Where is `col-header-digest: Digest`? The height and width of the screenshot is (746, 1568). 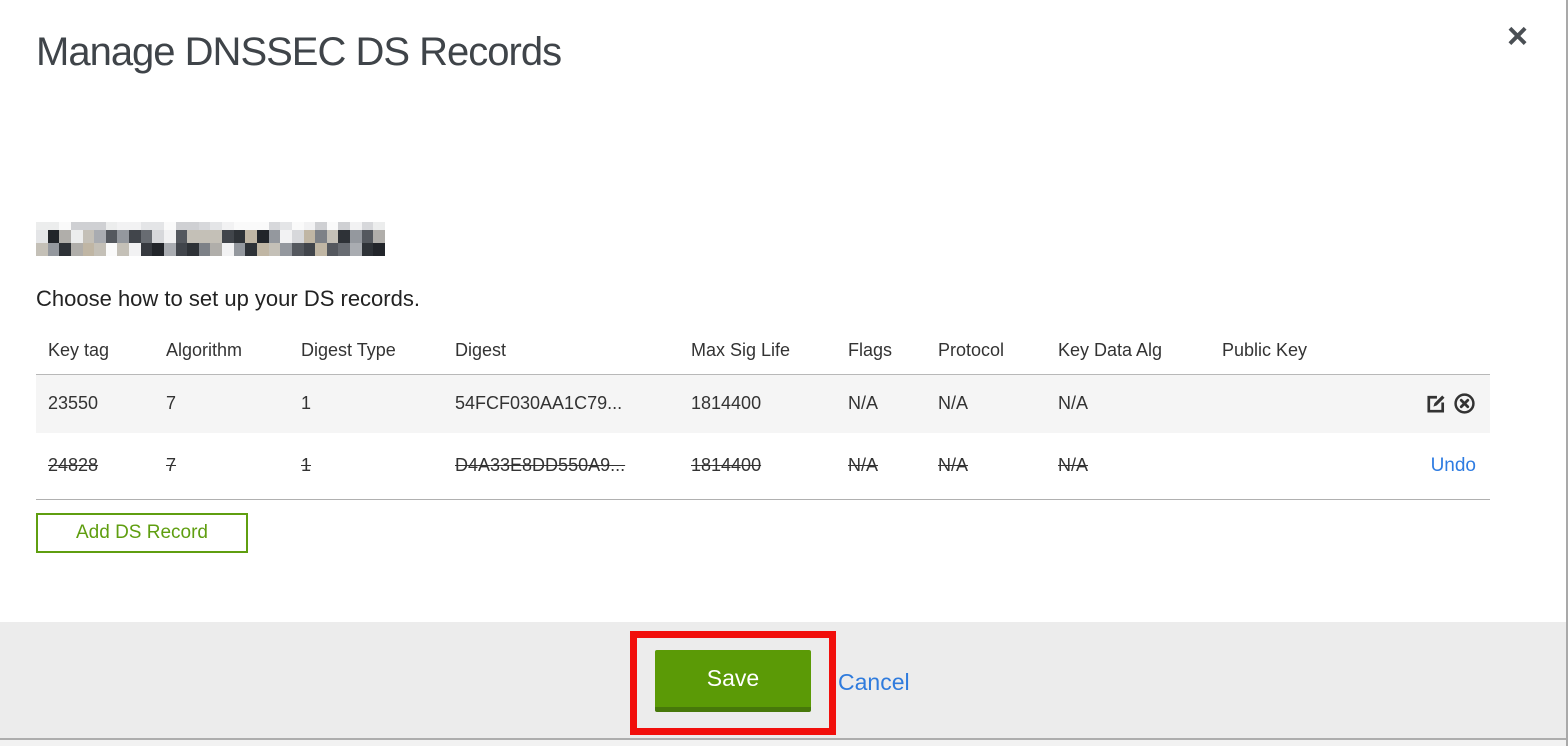 col-header-digest: Digest is located at coordinates (561, 351).